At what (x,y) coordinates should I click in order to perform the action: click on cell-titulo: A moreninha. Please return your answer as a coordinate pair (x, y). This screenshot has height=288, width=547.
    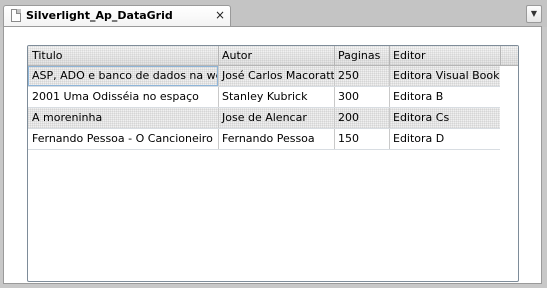
    Looking at the image, I should click on (123, 118).